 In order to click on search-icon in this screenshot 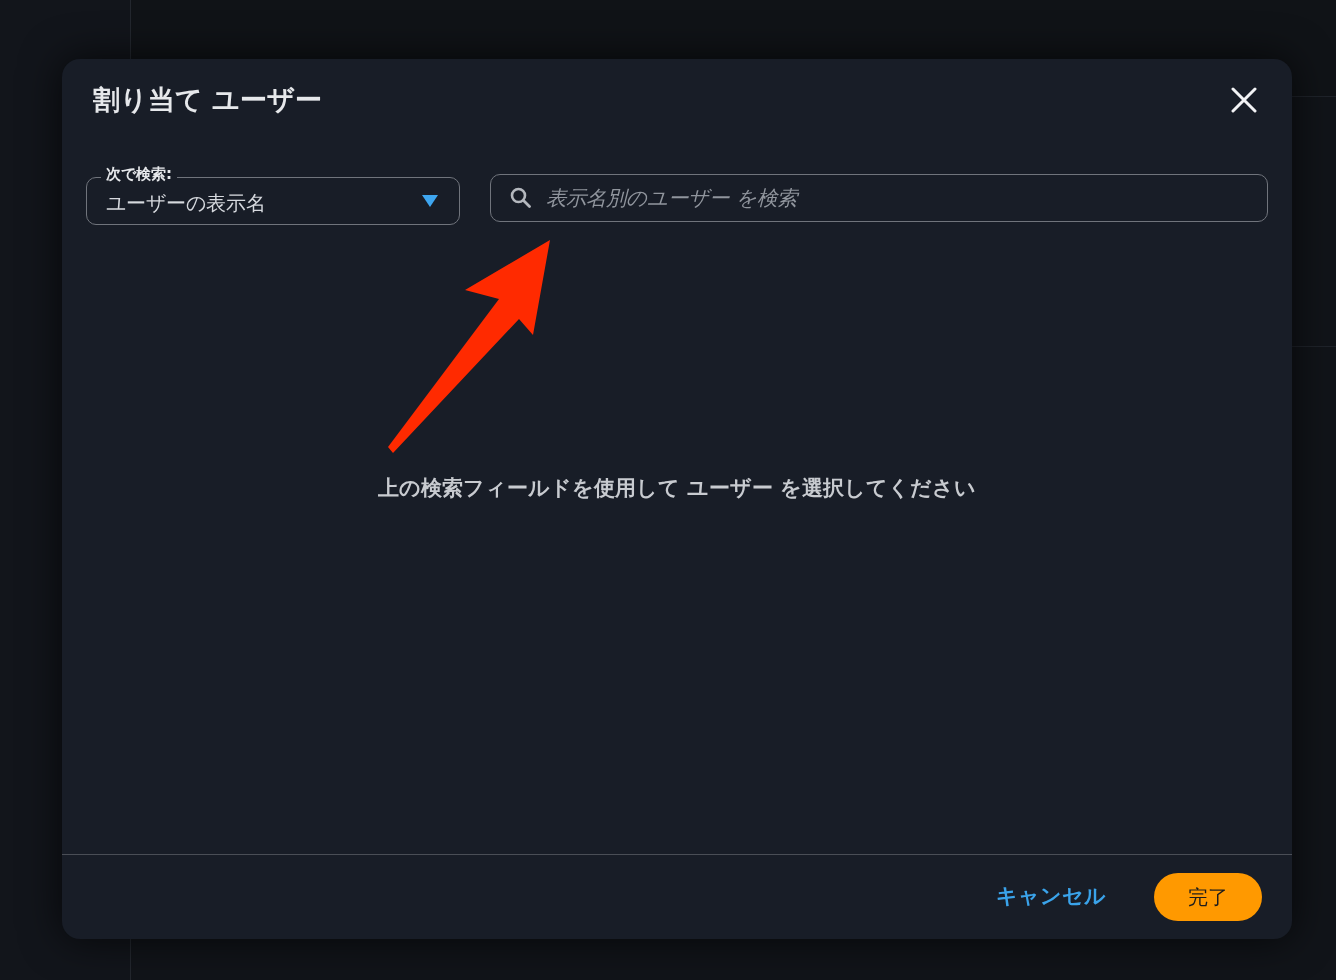, I will do `click(520, 197)`.